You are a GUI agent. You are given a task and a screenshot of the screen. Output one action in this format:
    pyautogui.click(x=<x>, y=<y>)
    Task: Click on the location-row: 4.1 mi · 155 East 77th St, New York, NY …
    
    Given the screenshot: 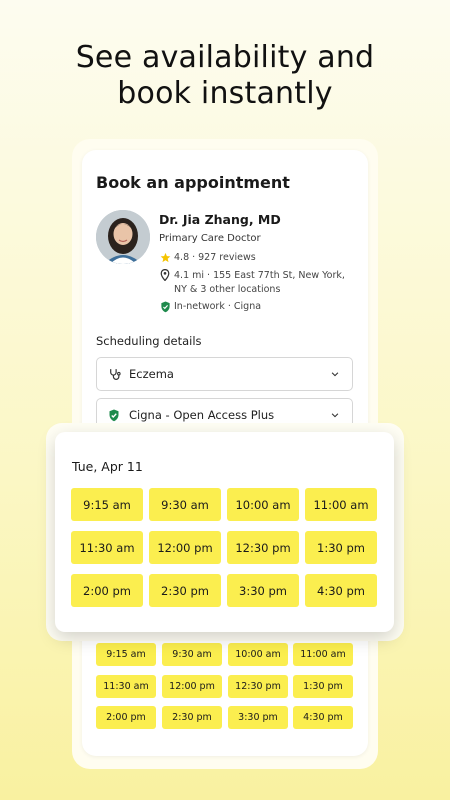 What is the action you would take?
    pyautogui.click(x=252, y=283)
    